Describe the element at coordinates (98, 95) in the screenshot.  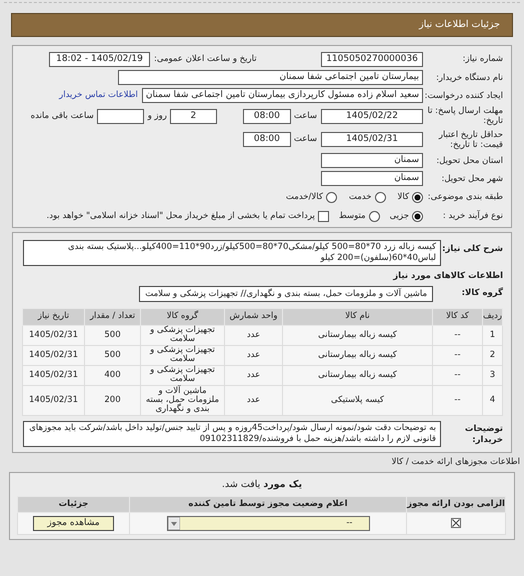
I see `contact-link: اطلاعات تماس خریدار` at that location.